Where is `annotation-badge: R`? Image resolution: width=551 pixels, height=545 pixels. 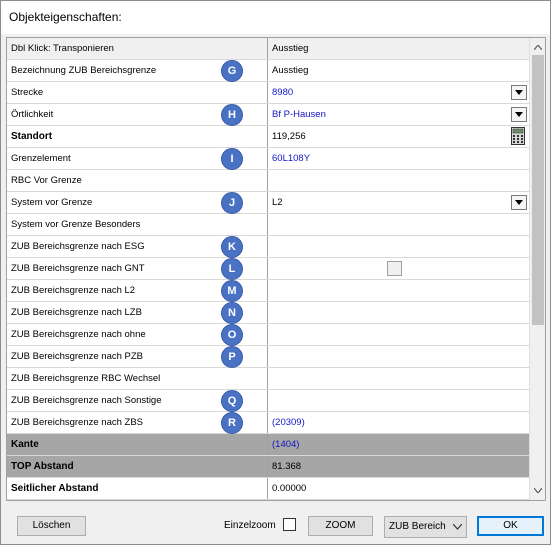 annotation-badge: R is located at coordinates (232, 423).